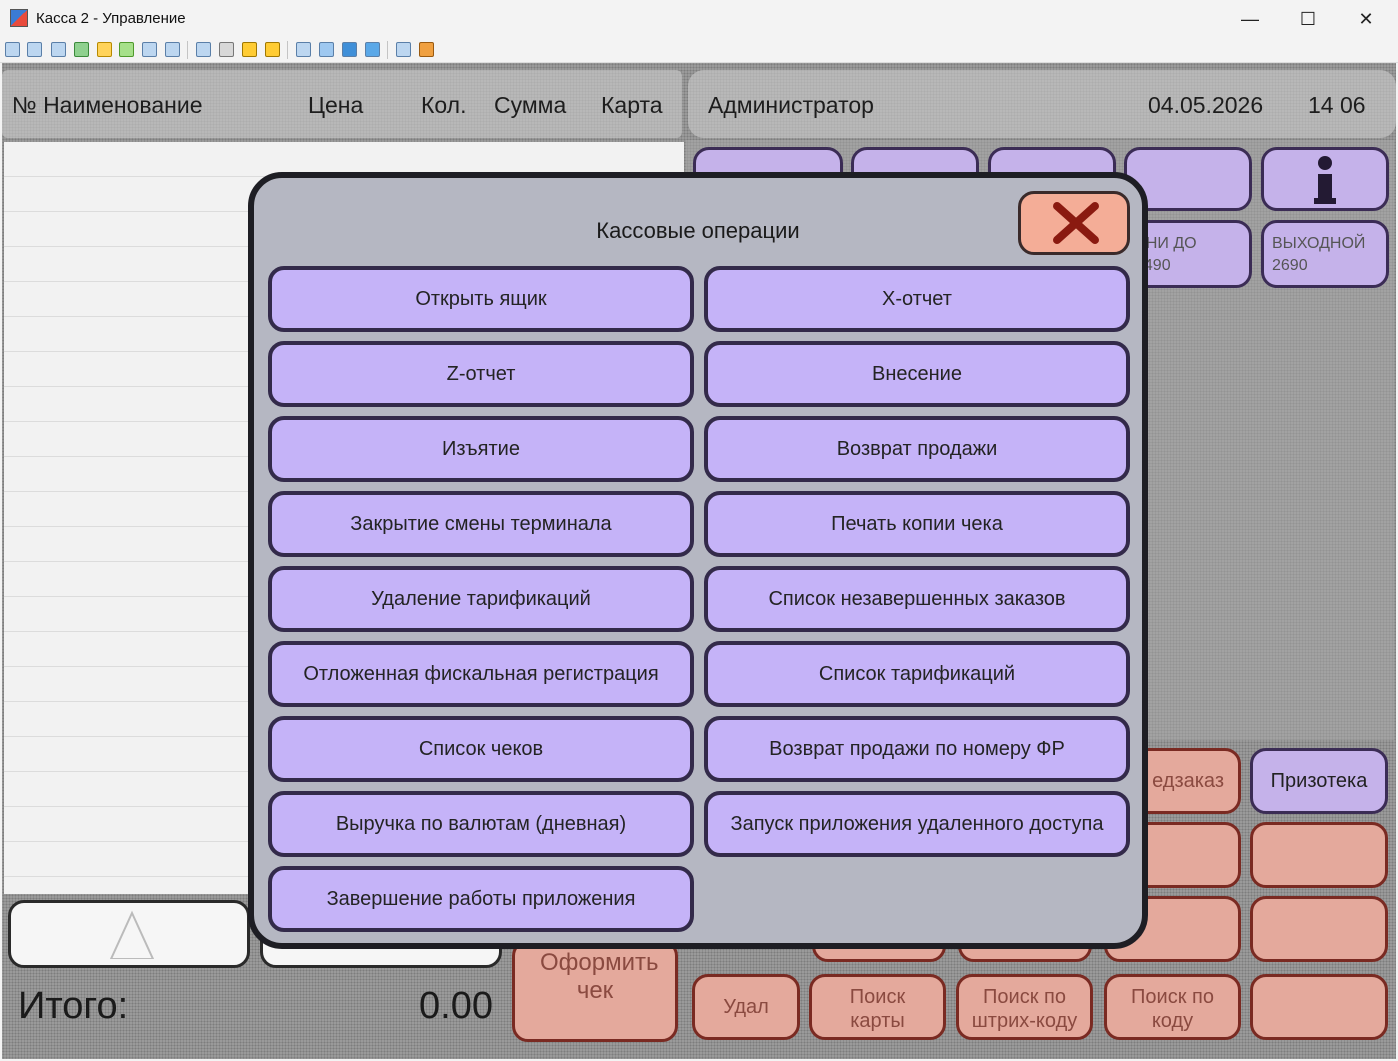 This screenshot has width=1398, height=1061. Describe the element at coordinates (1337, 105) in the screenshot. I see `current-time: 14 06` at that location.